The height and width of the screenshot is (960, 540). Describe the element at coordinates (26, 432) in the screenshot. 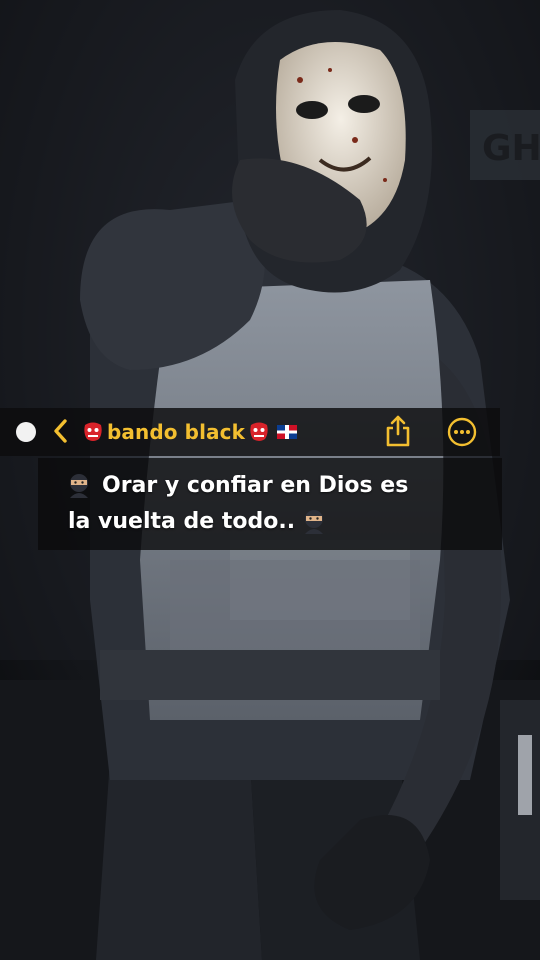

I see `status-dot-icon` at that location.